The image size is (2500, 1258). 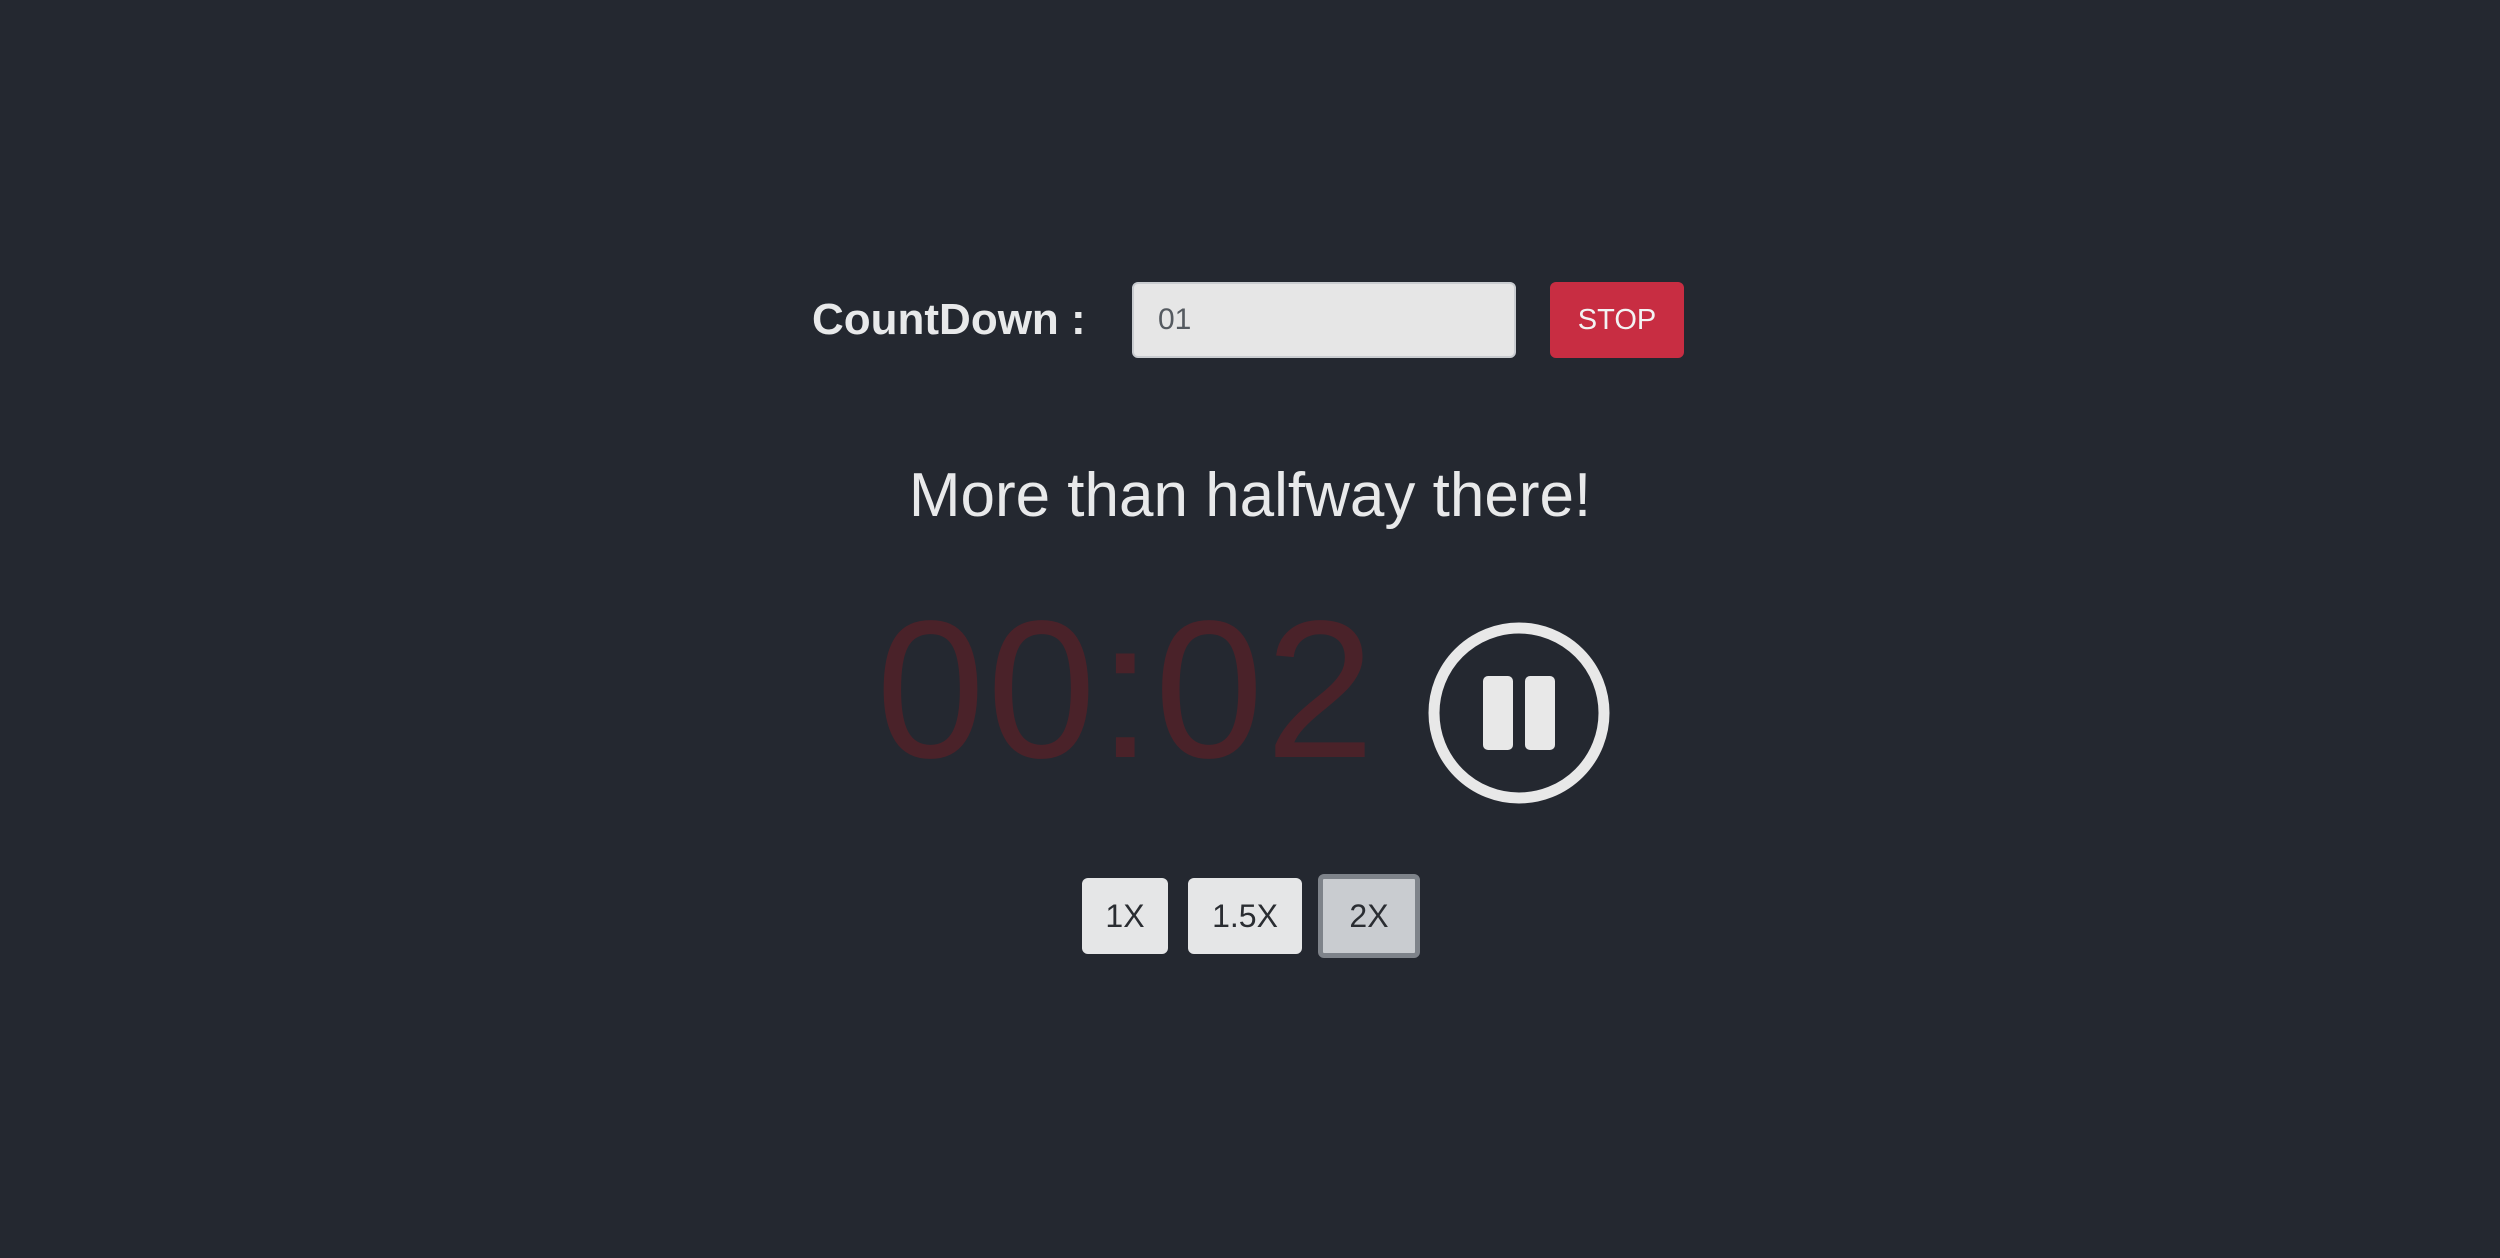 I want to click on speed-1-5x-button: 1.5X, so click(x=1245, y=916).